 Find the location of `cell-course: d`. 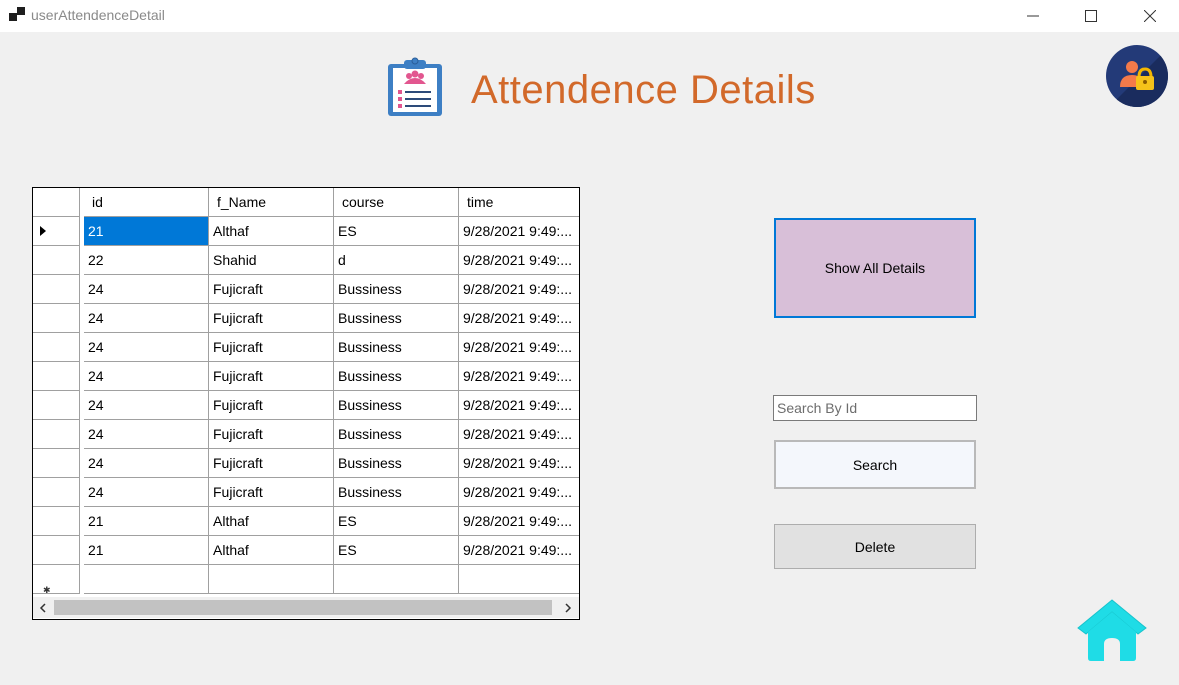

cell-course: d is located at coordinates (396, 260).